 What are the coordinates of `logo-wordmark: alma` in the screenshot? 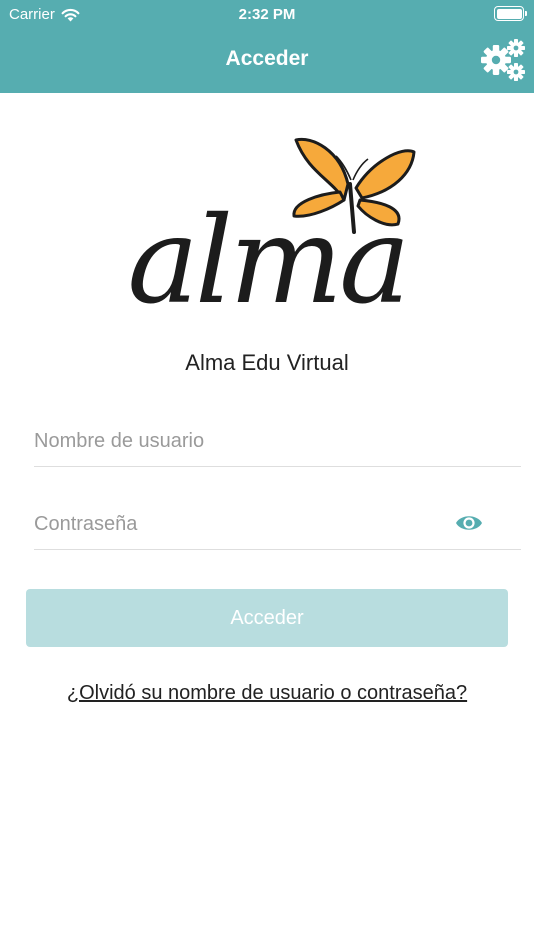 It's located at (266, 252).